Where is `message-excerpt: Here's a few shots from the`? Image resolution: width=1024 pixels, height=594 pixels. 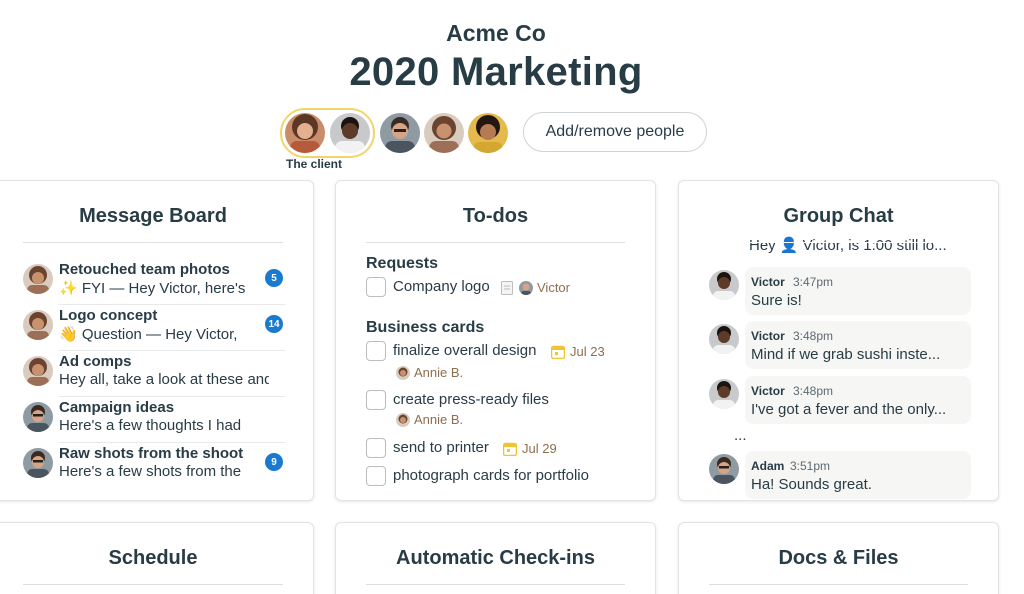 message-excerpt: Here's a few shots from the is located at coordinates (150, 471).